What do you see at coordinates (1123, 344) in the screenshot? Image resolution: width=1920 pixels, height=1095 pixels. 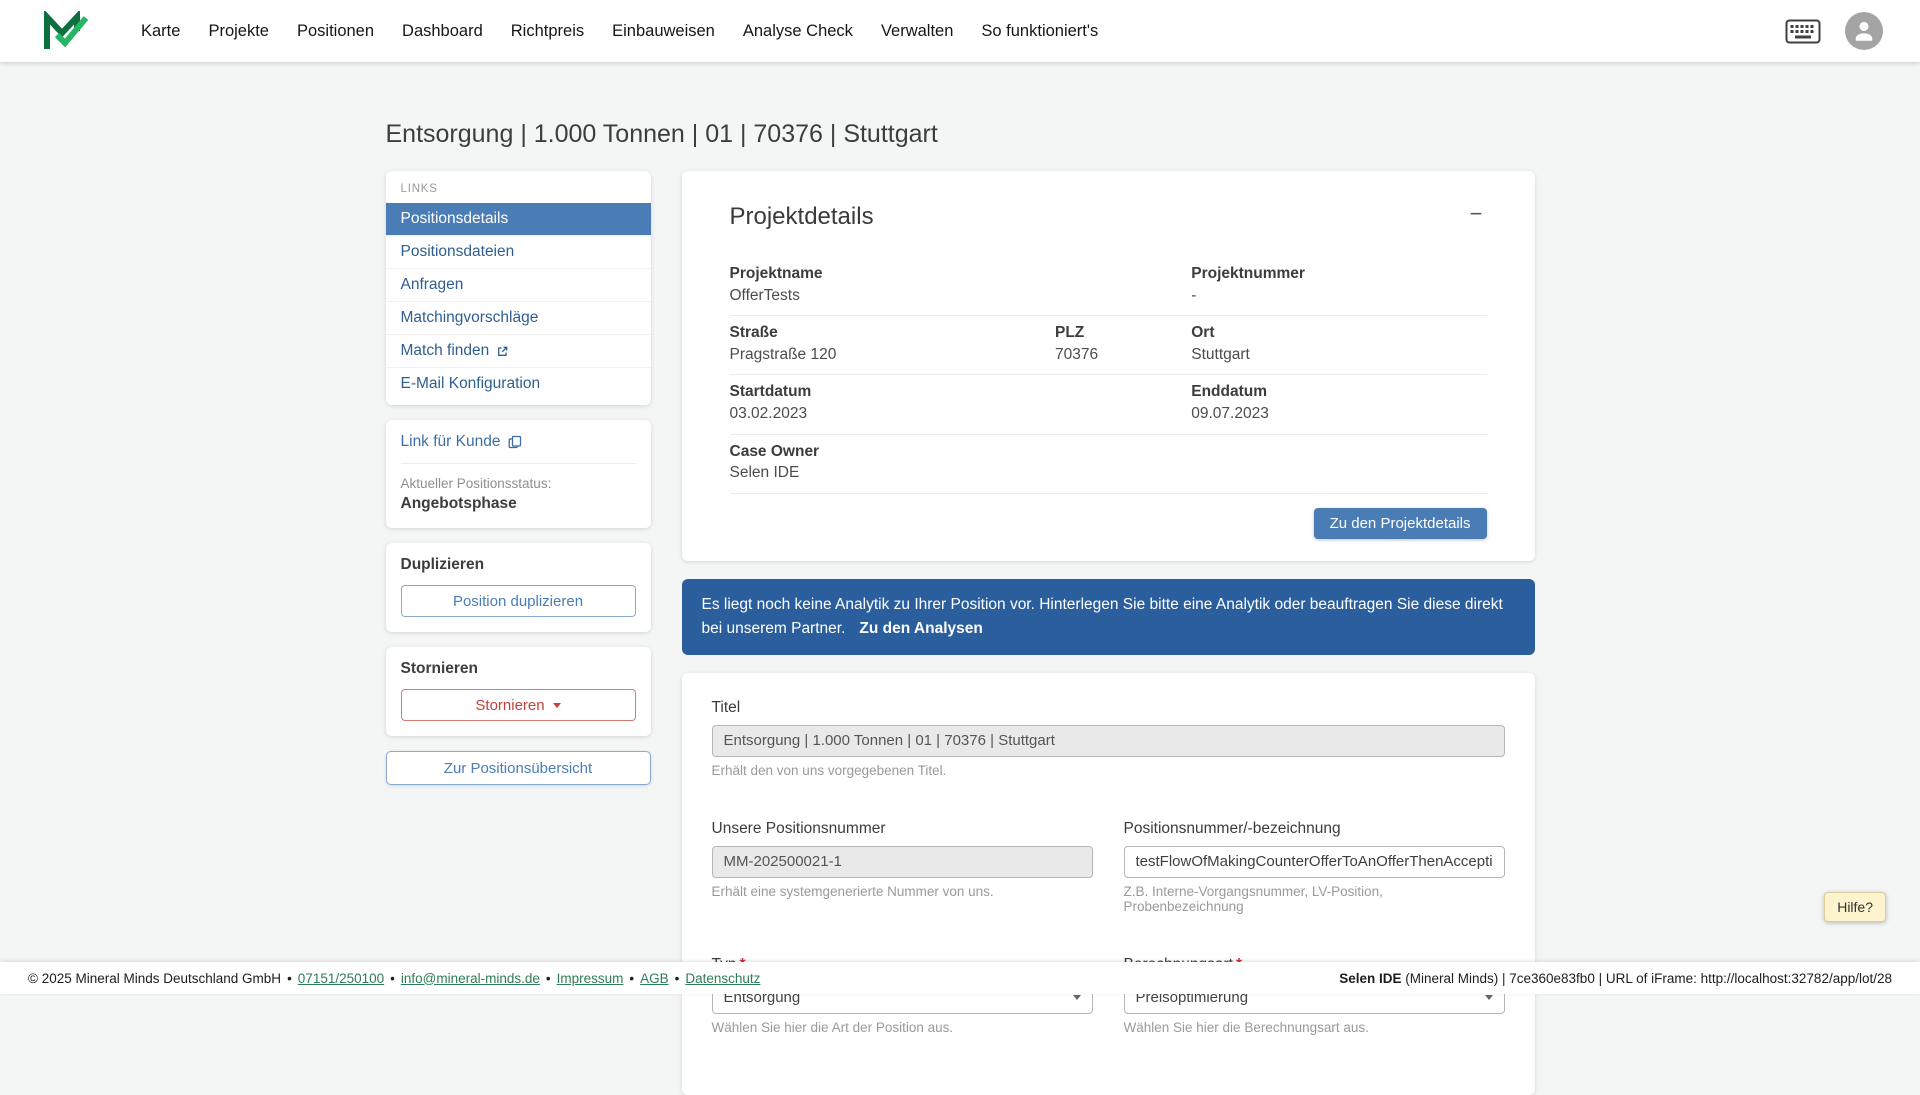 I see `project-field: PLZ 70376` at bounding box center [1123, 344].